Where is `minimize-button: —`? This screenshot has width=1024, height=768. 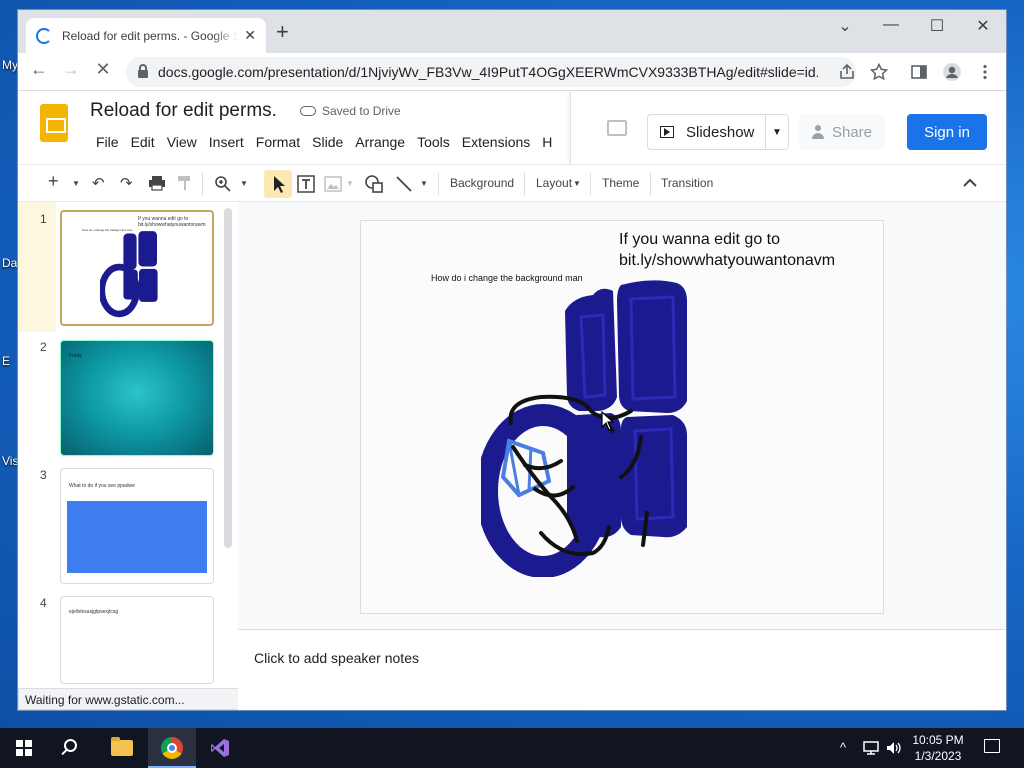
minimize-button: — is located at coordinates (891, 25).